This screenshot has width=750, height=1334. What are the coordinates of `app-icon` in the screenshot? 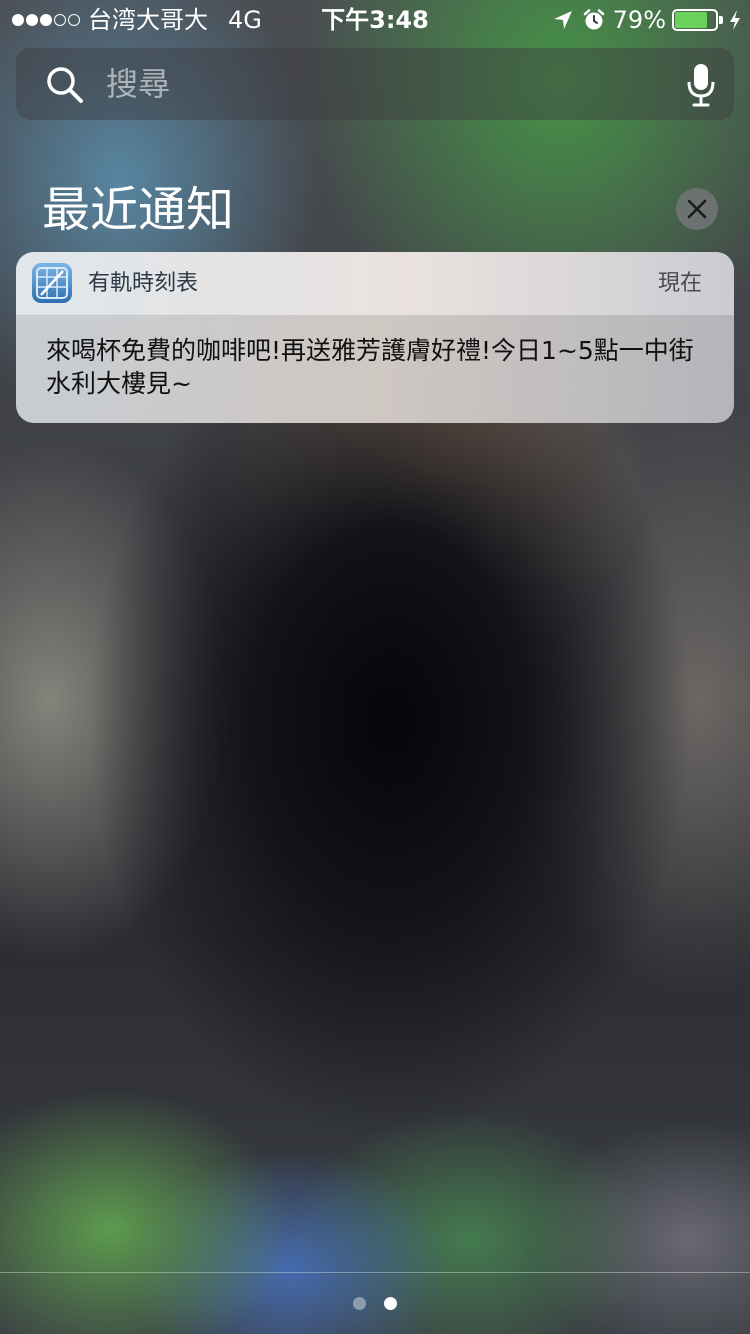 It's located at (52, 283).